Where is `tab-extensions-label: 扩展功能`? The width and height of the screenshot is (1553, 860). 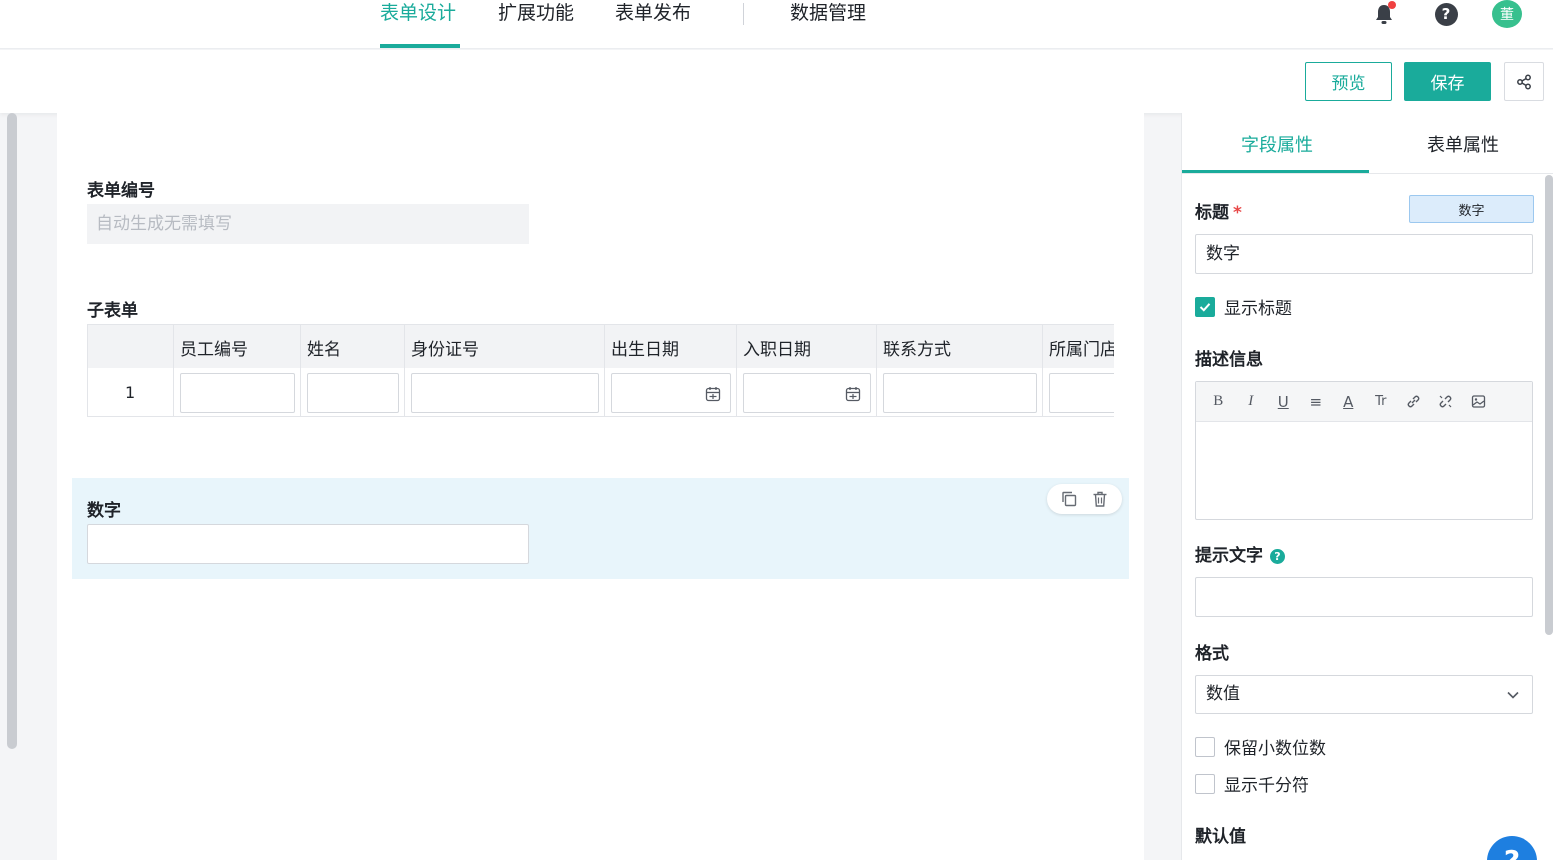 tab-extensions-label: 扩展功能 is located at coordinates (536, 13).